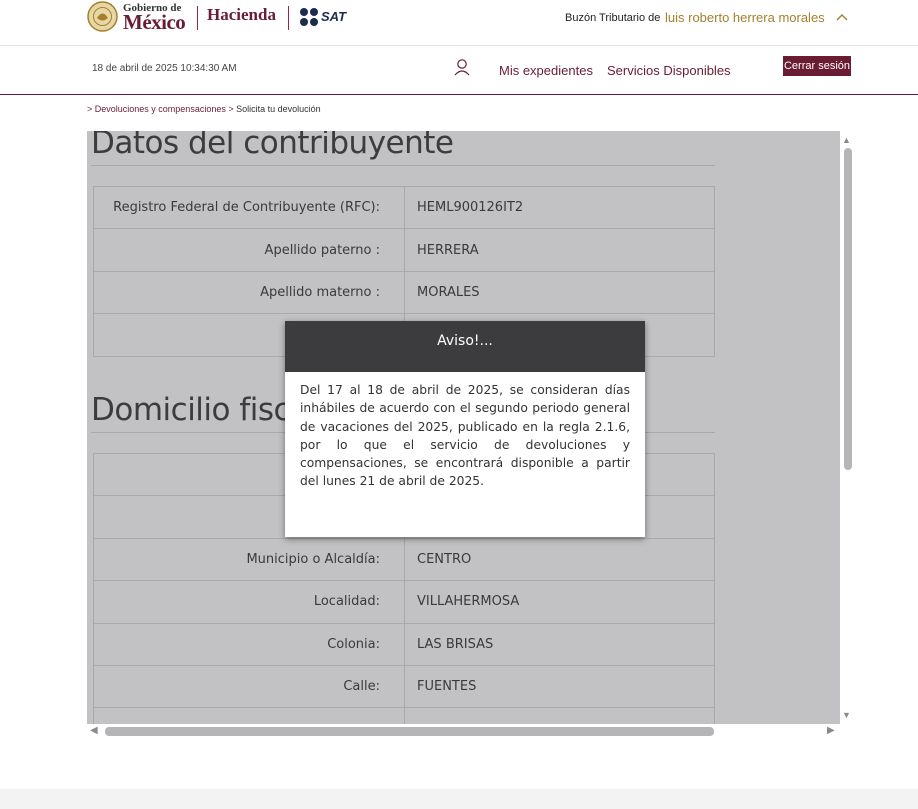  Describe the element at coordinates (846, 715) in the screenshot. I see `scroll-down-arrow-icon: ▼` at that location.